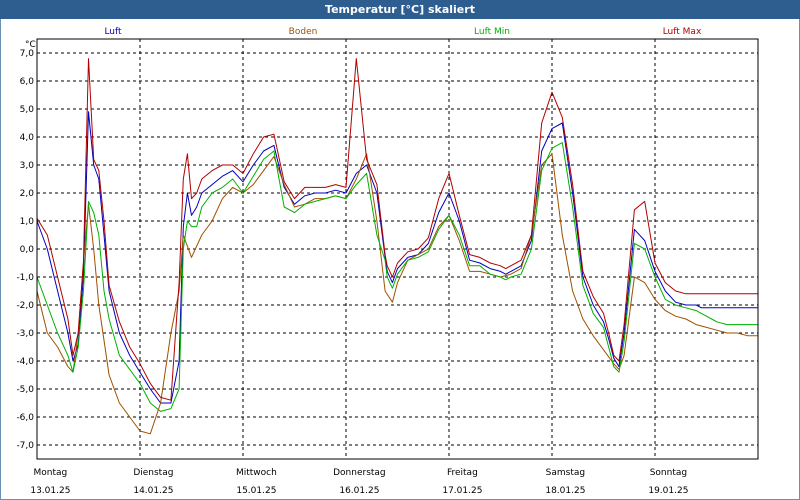 This screenshot has height=500, width=800. I want to click on x-tick-weekday: Mittwoch, so click(256, 473).